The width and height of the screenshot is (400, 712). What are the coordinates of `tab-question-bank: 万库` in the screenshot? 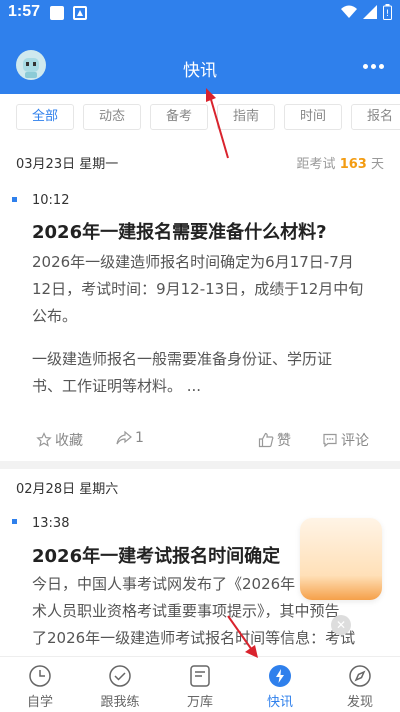 It's located at (200, 684).